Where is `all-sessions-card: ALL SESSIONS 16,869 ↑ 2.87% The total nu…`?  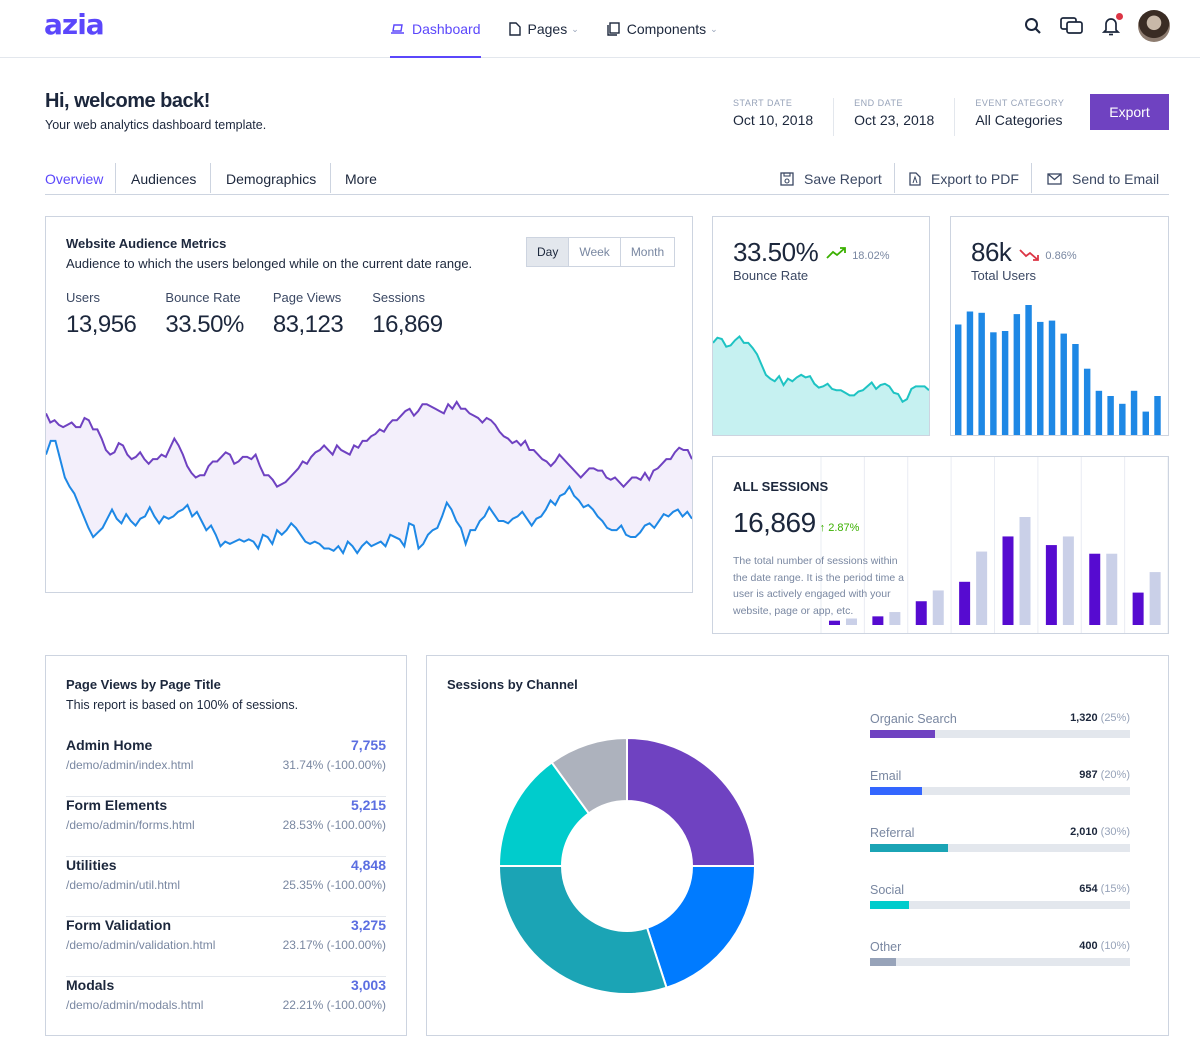
all-sessions-card: ALL SESSIONS 16,869 ↑ 2.87% The total nu… is located at coordinates (940, 545).